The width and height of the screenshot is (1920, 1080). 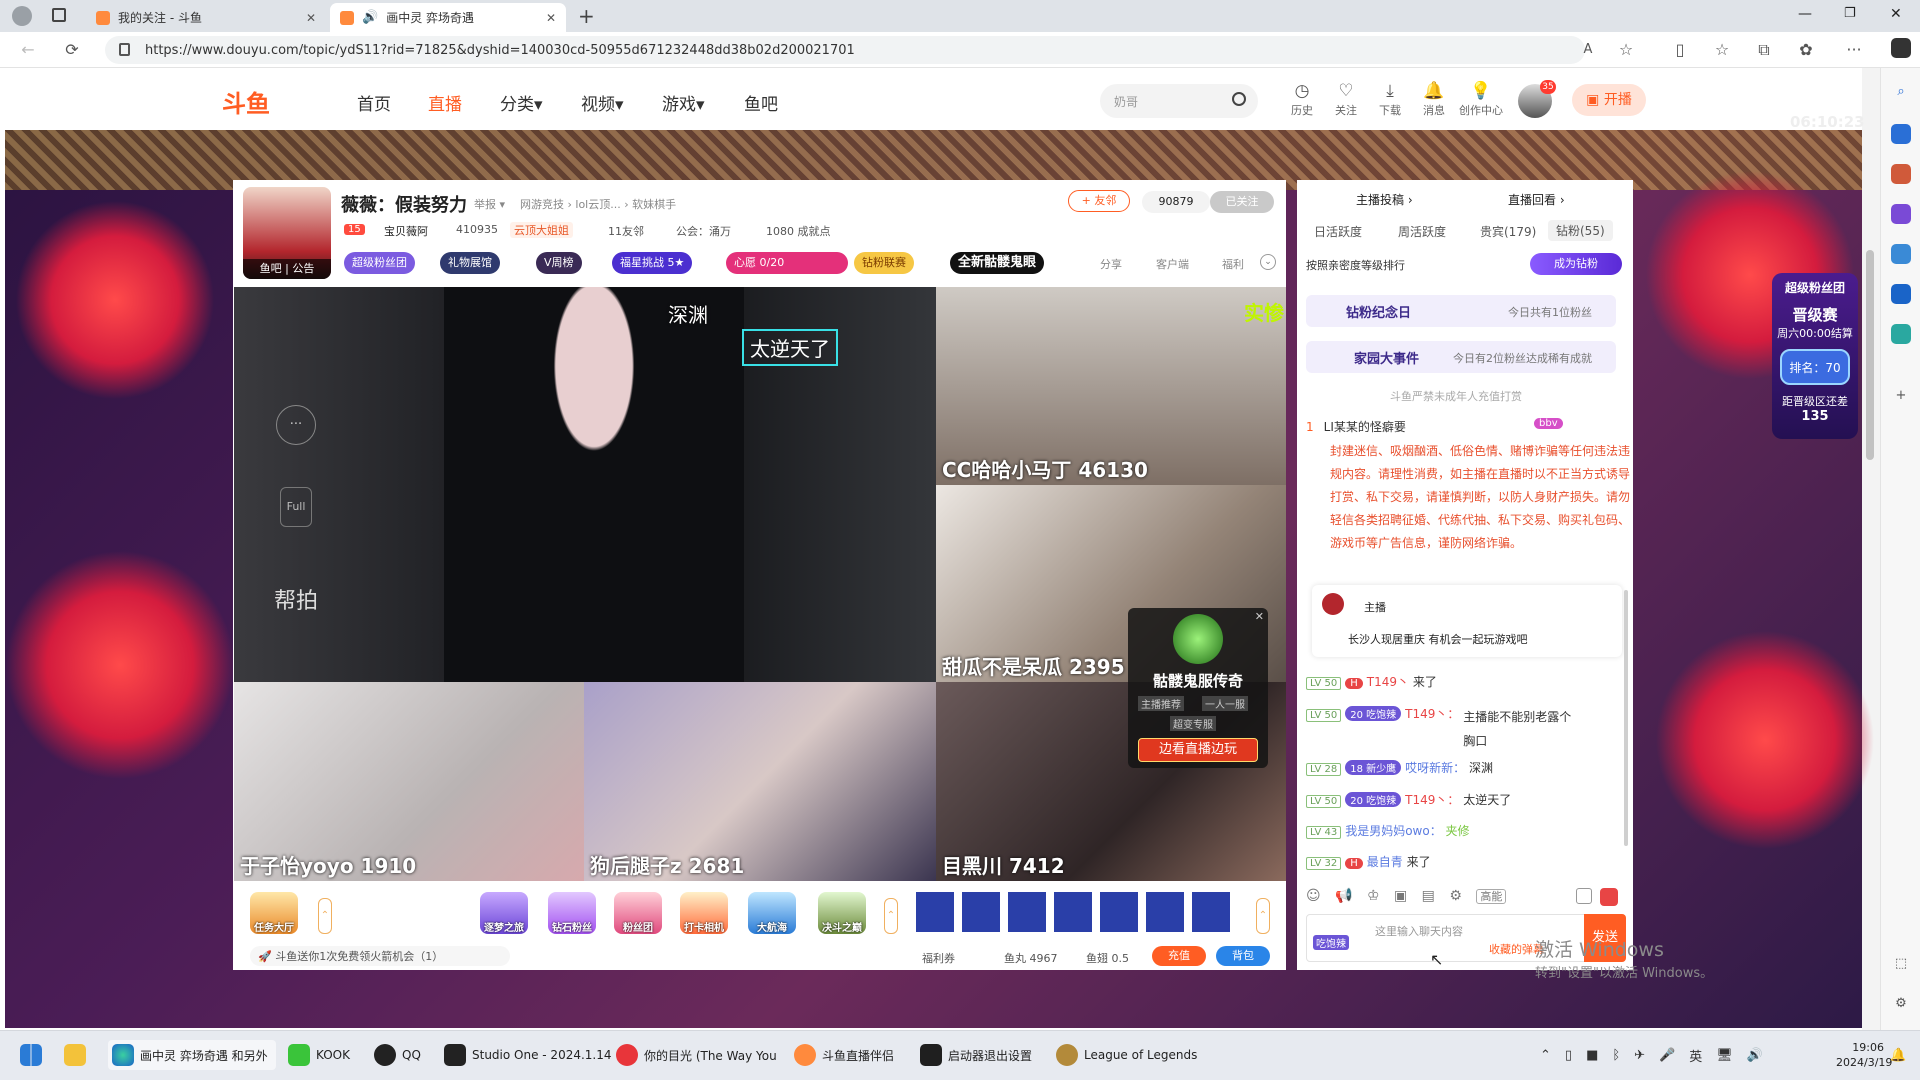 What do you see at coordinates (1616, 1055) in the screenshot?
I see `bluetooth-icon: ᛒ` at bounding box center [1616, 1055].